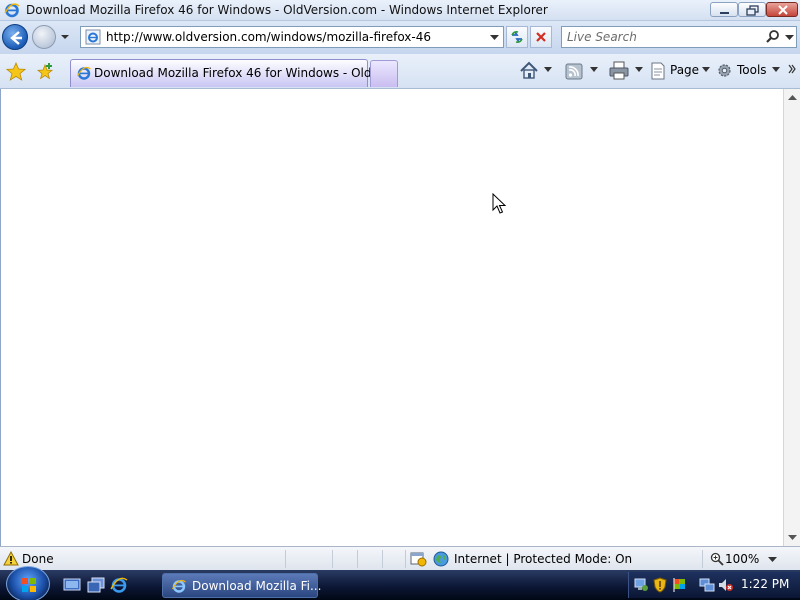 This screenshot has height=600, width=800. I want to click on refresh-icon, so click(517, 37).